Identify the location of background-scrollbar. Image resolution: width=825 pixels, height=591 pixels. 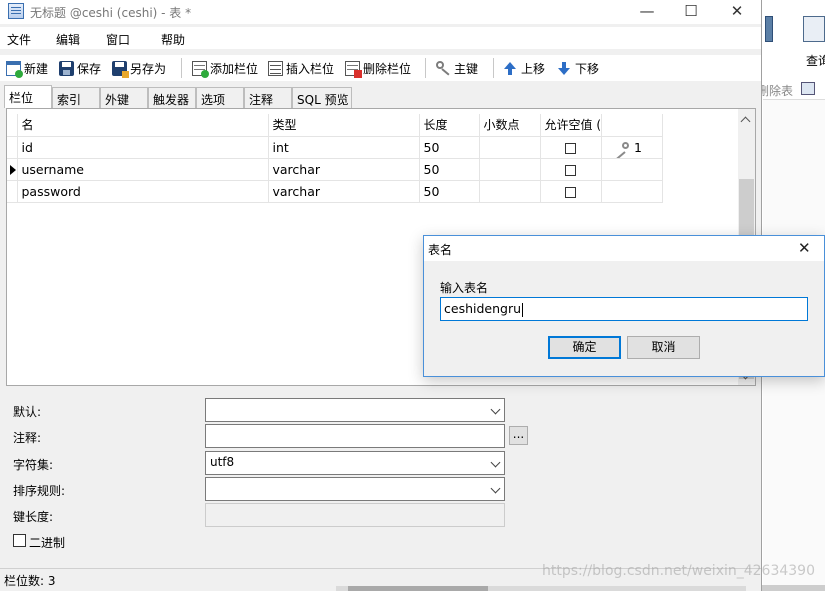
(793, 588).